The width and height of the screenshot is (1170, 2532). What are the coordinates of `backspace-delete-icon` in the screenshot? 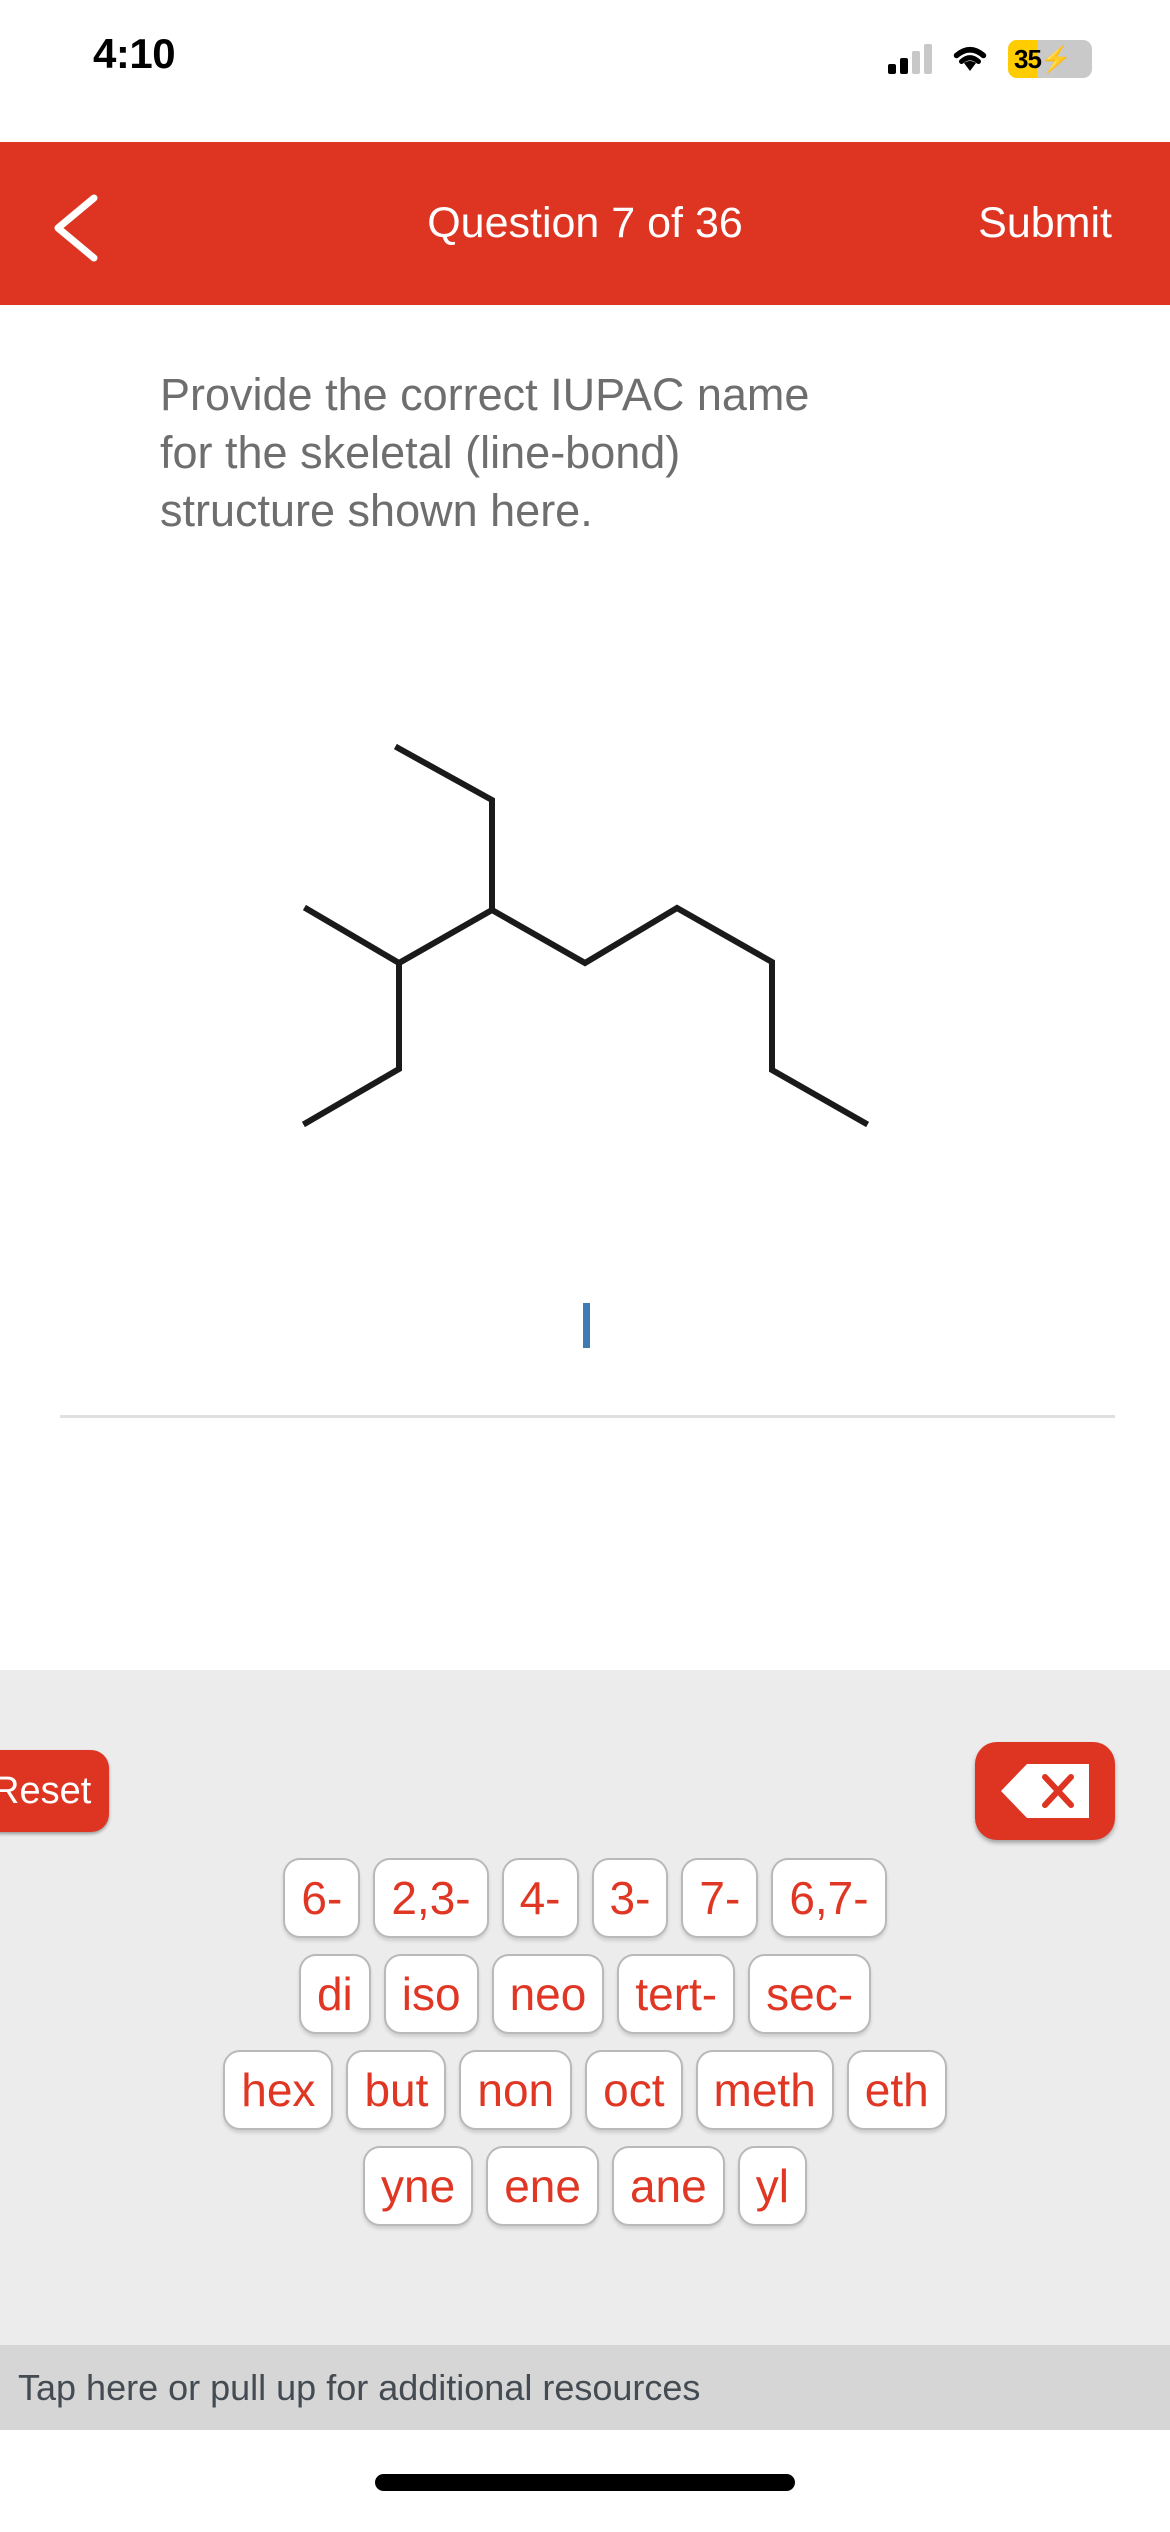 It's located at (1045, 1791).